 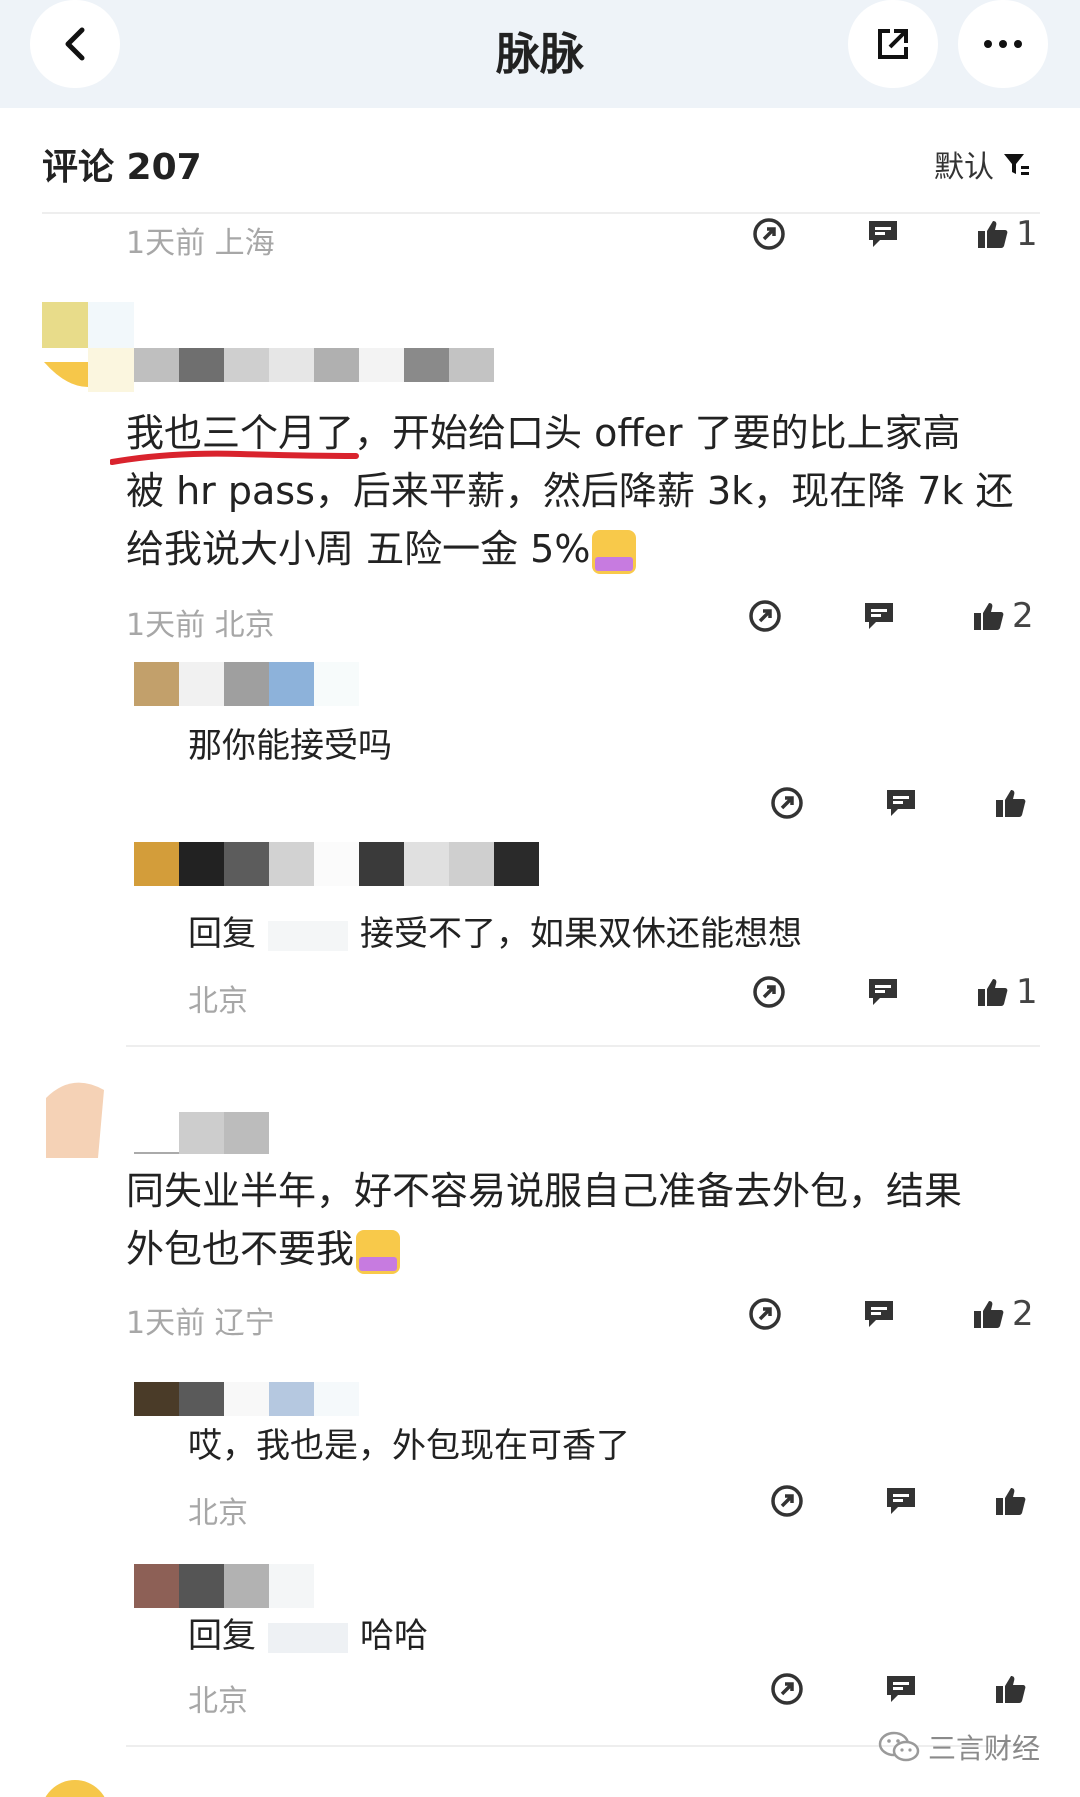 I want to click on reply-actions: 1, so click(x=894, y=992).